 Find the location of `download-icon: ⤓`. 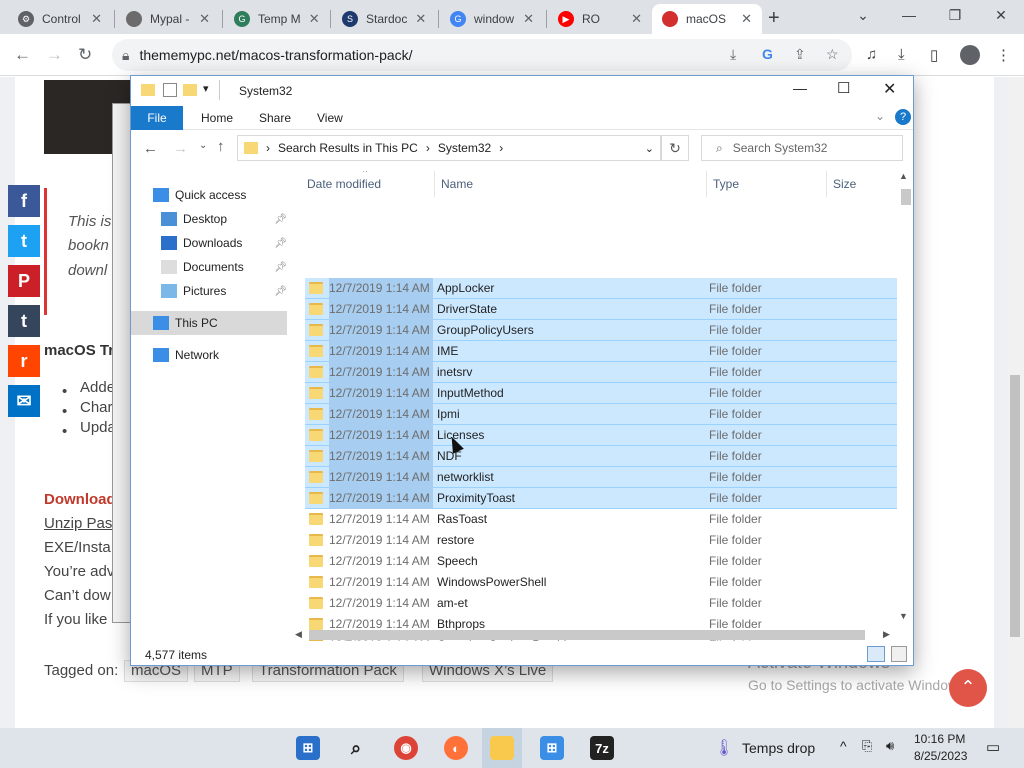

download-icon: ⤓ is located at coordinates (733, 54).